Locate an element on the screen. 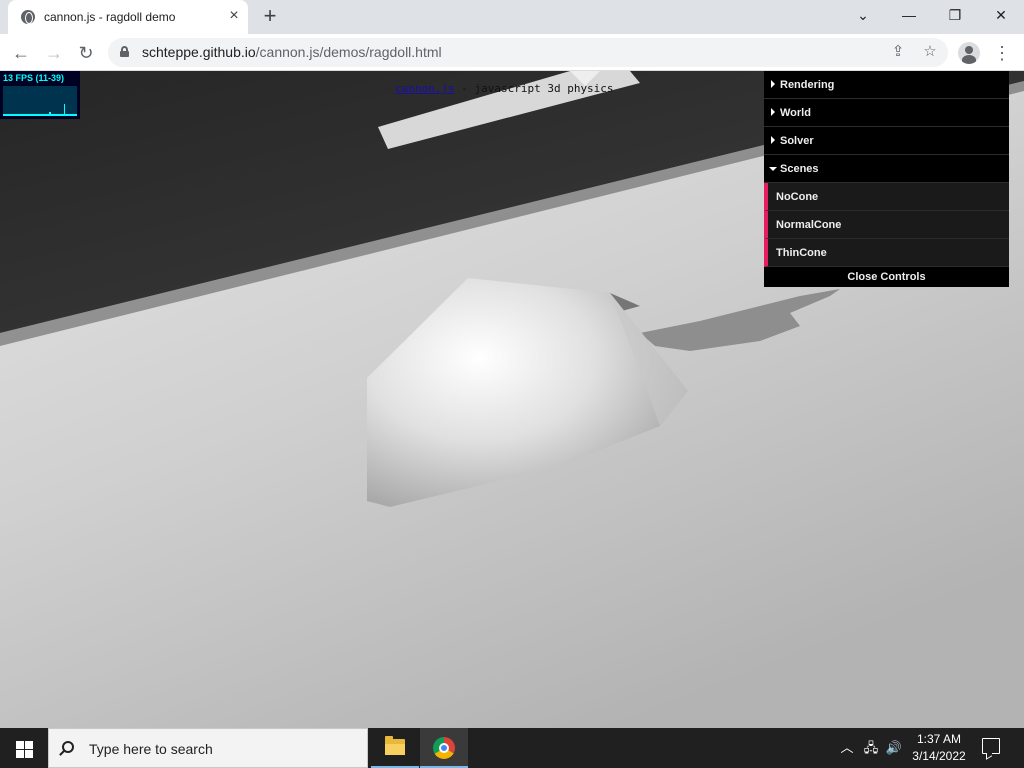 The image size is (1024, 768). close-controls-button: Close Controls is located at coordinates (886, 277).